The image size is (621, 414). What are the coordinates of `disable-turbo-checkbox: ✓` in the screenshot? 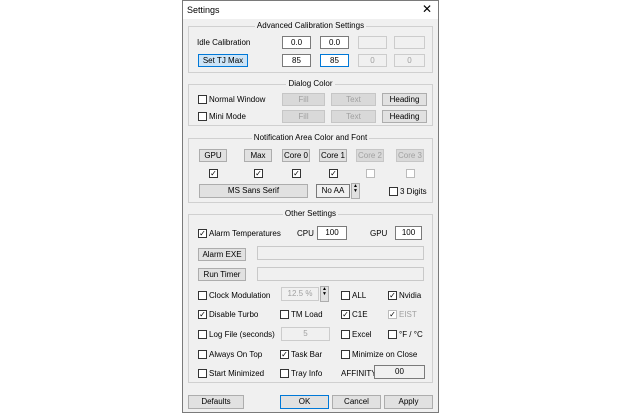 It's located at (202, 314).